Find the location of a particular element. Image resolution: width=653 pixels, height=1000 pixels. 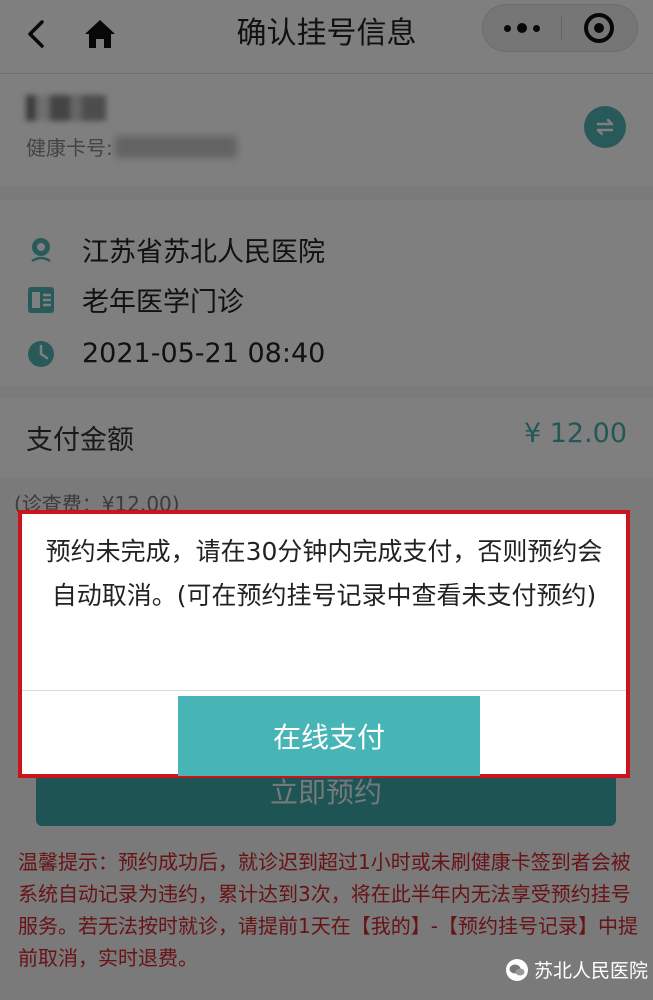

watermark-text: 苏北人民医院 is located at coordinates (591, 971).